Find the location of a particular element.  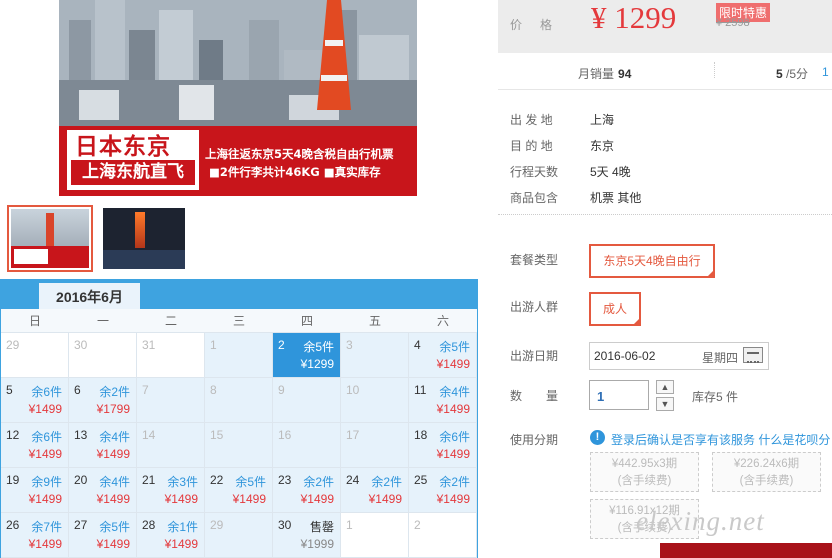

quantity-increase-button: ▲ is located at coordinates (665, 387).